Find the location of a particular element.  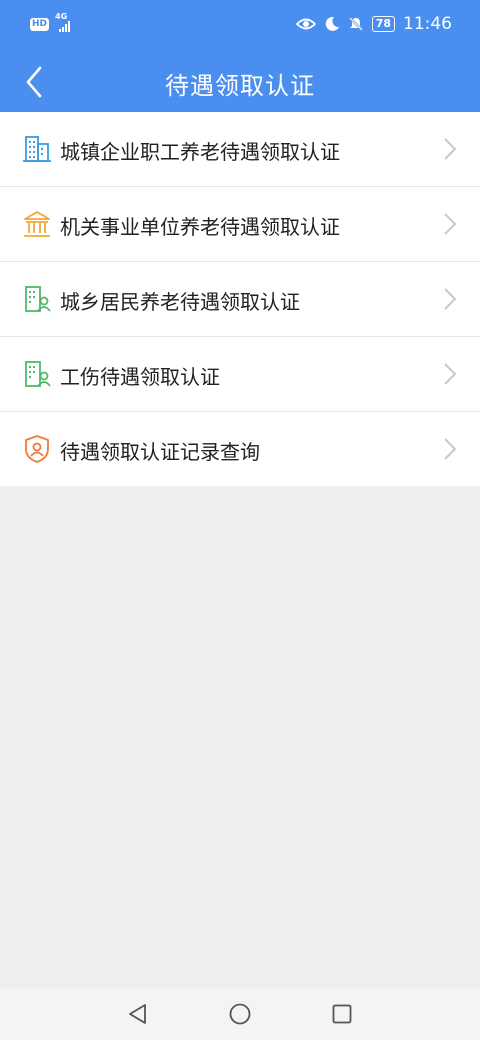

menu-item-label: 机关事业单位养老待遇领取认证 is located at coordinates (200, 227).